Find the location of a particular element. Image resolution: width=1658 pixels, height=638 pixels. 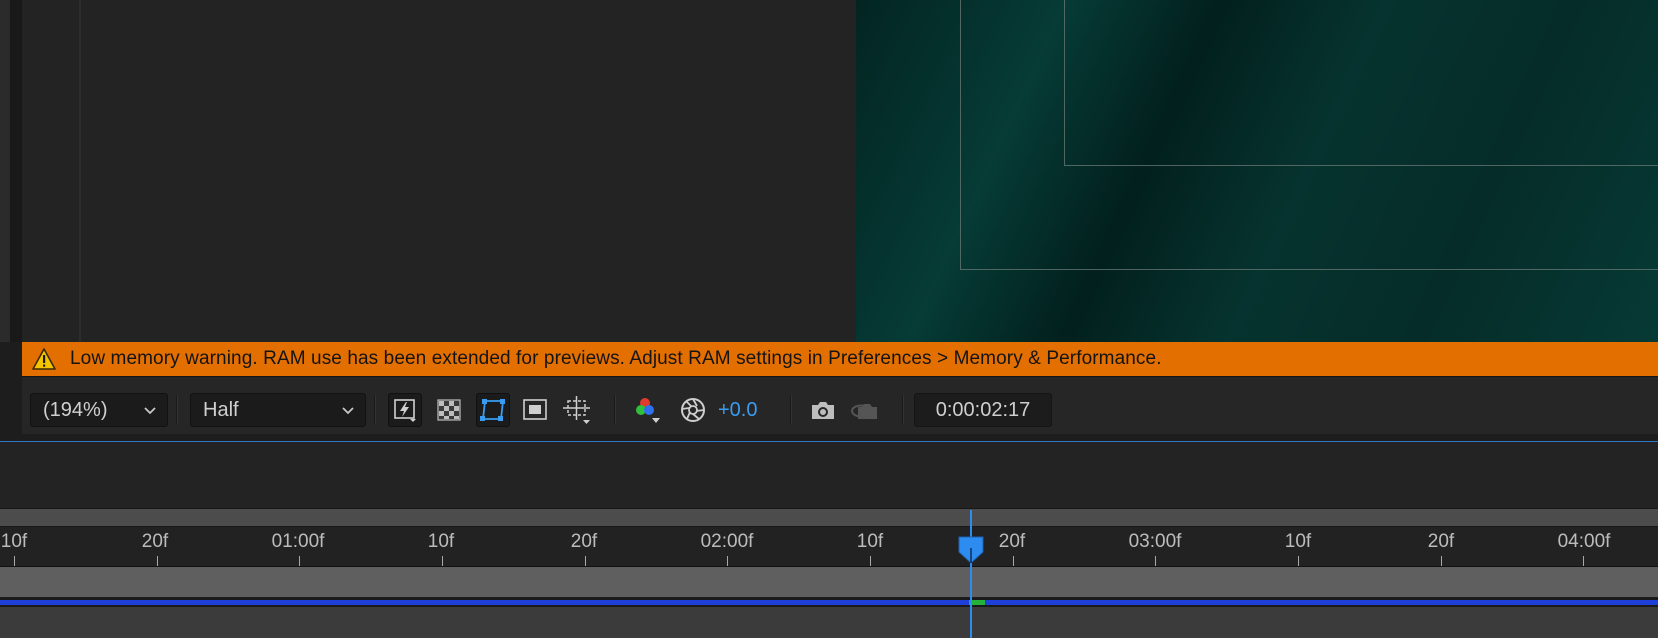

fast-previews-icon is located at coordinates (405, 410).